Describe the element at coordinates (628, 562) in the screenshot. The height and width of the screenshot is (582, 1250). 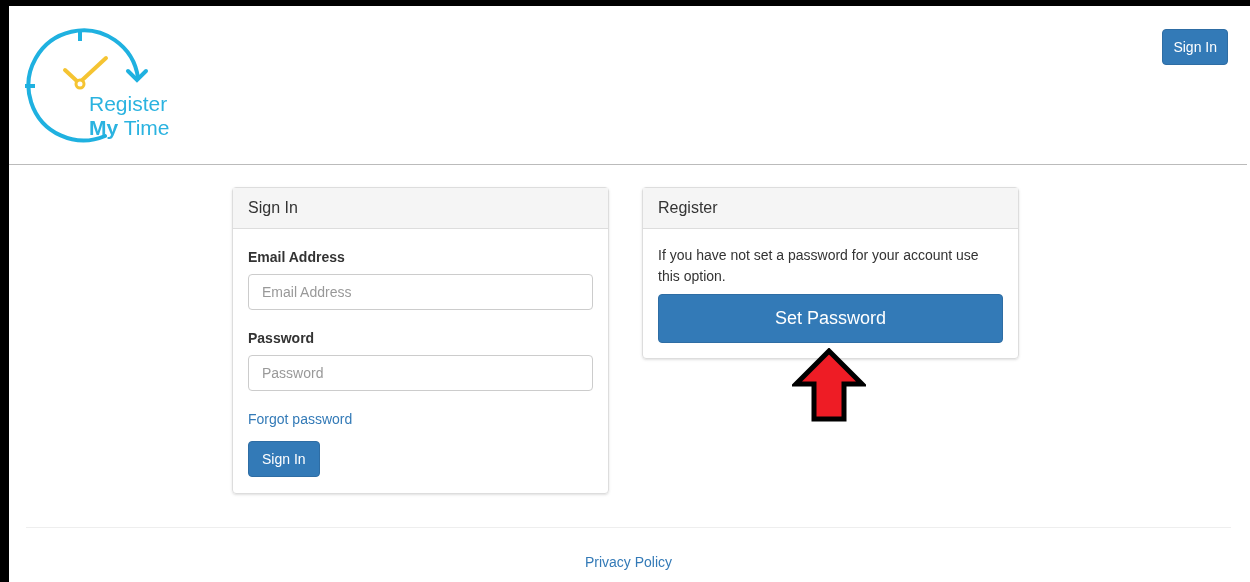
I see `privacy-policy-link: Privacy Policy` at that location.